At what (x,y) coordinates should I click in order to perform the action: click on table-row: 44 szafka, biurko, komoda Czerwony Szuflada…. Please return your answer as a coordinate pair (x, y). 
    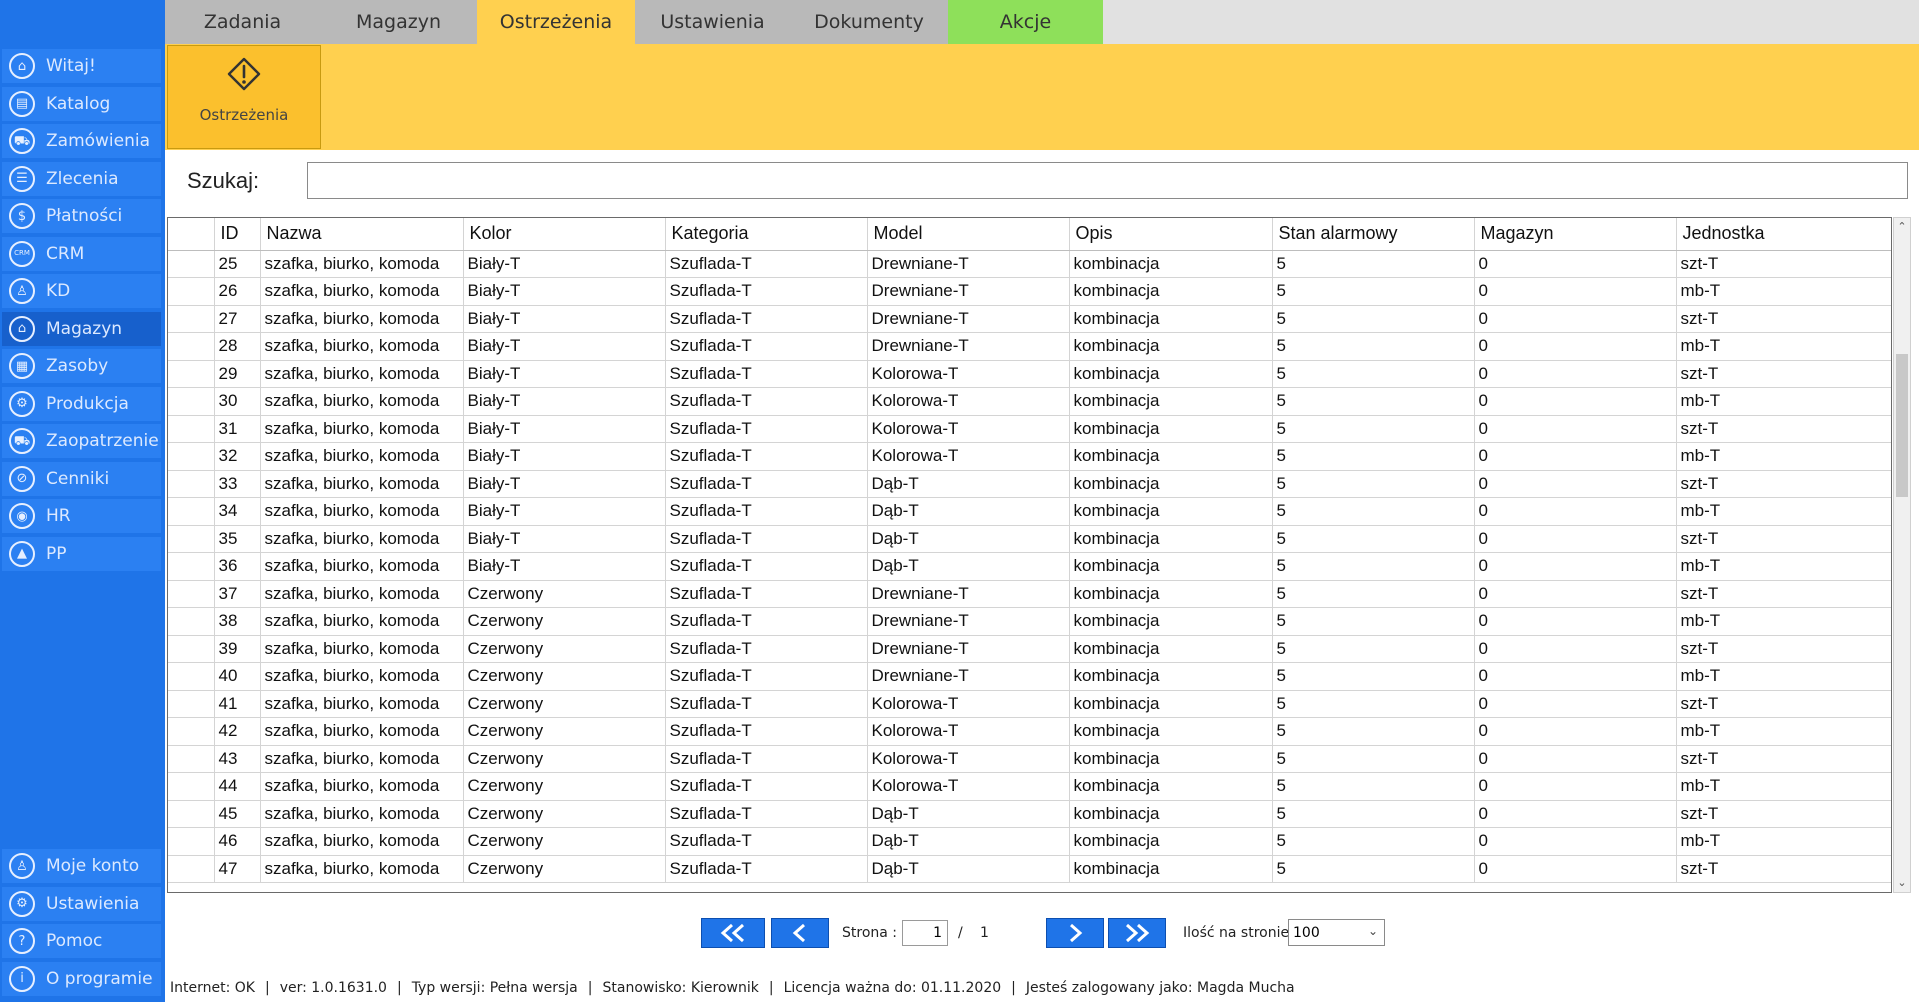
    Looking at the image, I should click on (1029, 786).